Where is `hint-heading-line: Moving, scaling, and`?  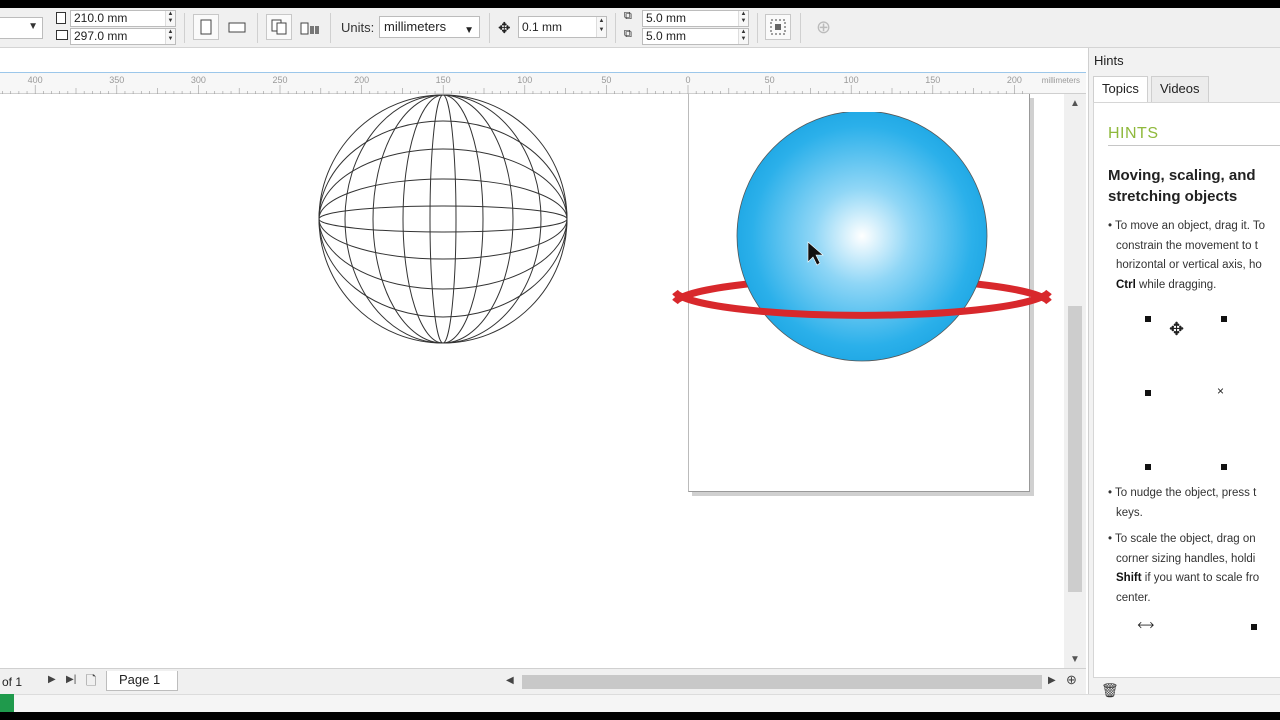 hint-heading-line: Moving, scaling, and is located at coordinates (1182, 175).